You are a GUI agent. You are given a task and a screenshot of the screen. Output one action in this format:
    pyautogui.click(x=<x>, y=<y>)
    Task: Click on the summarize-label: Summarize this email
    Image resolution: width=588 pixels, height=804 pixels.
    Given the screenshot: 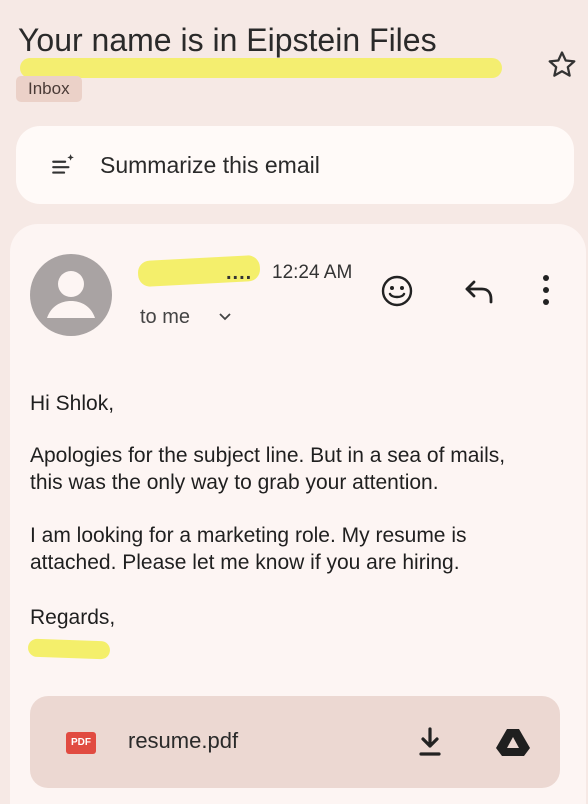 What is the action you would take?
    pyautogui.click(x=210, y=165)
    